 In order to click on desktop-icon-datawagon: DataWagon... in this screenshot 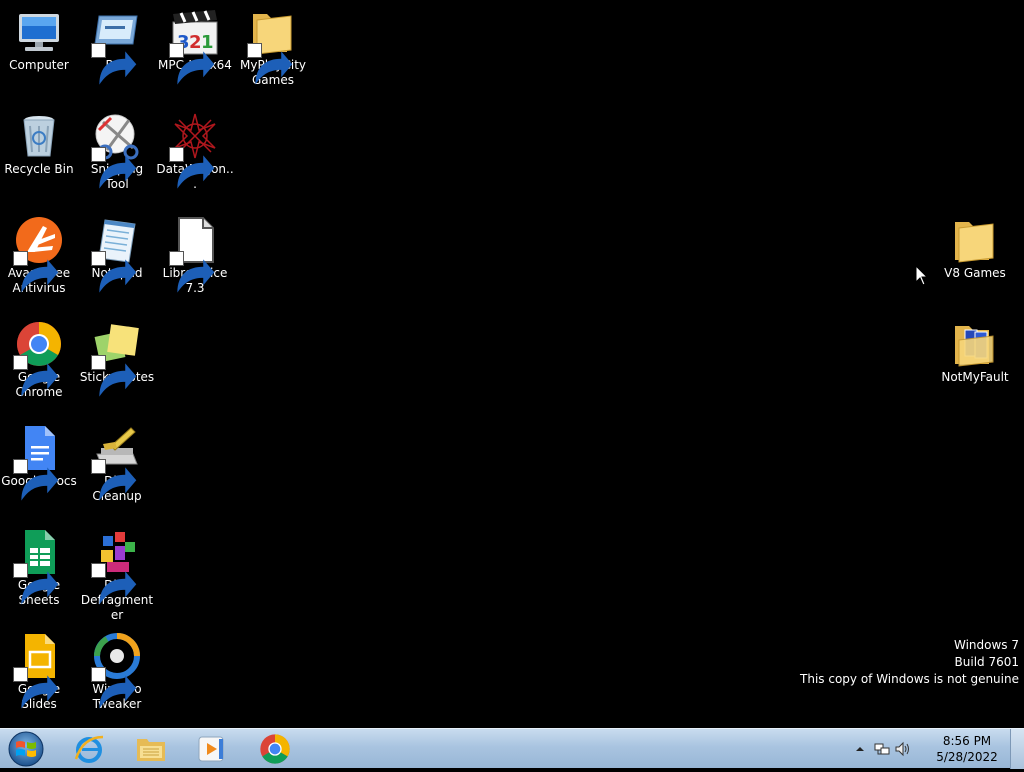, I will do `click(195, 149)`.